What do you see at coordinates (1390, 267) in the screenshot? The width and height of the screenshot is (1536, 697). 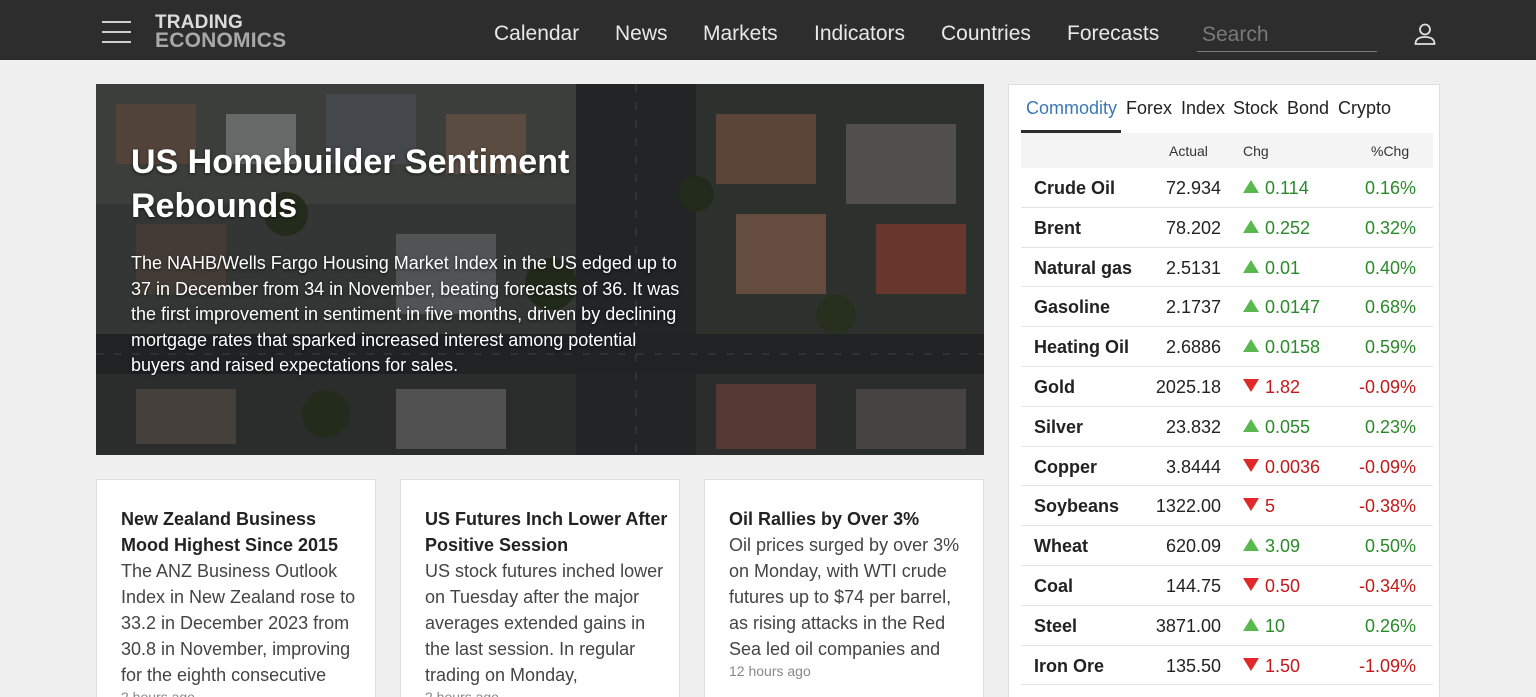 I see `percent-change: 0.40%` at bounding box center [1390, 267].